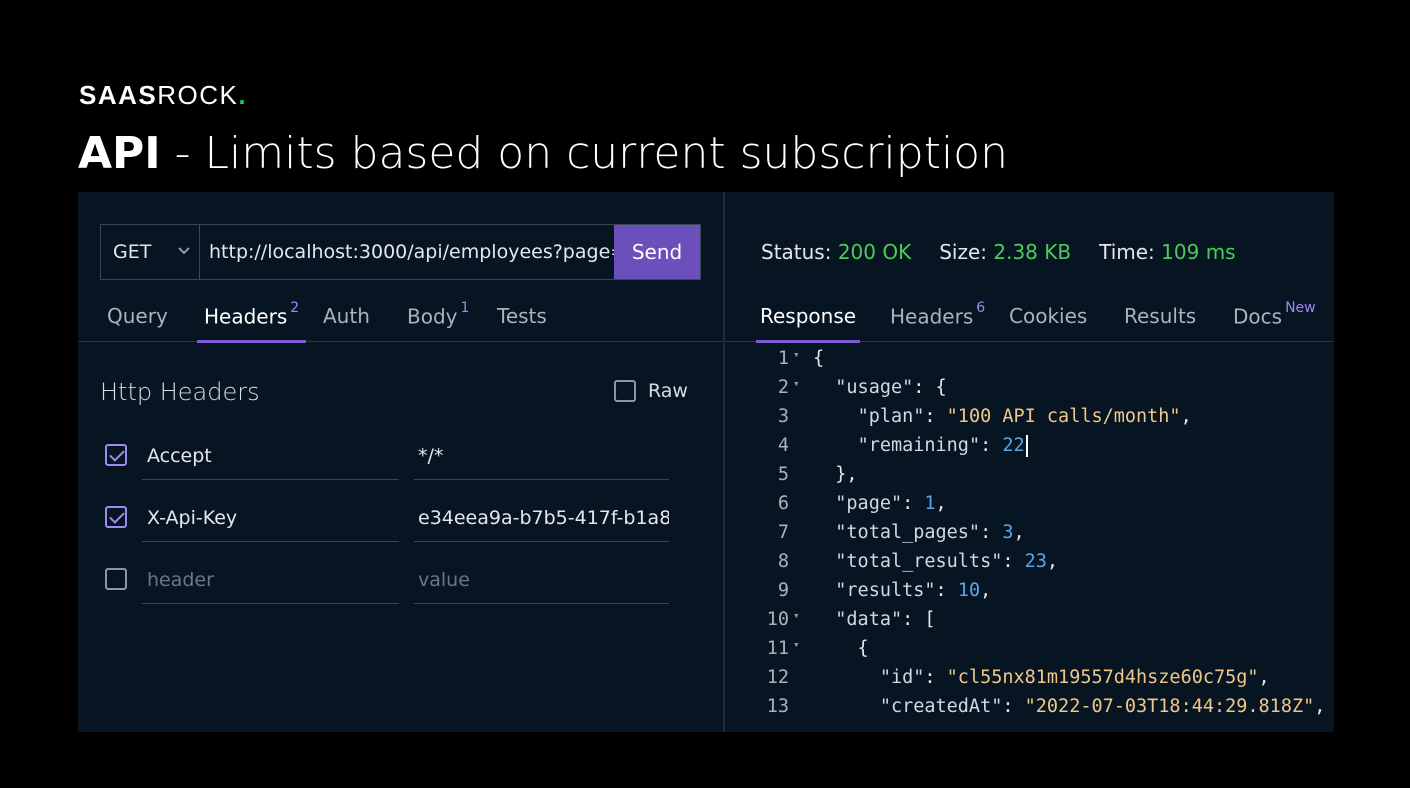  Describe the element at coordinates (668, 391) in the screenshot. I see `raw-label: Raw` at that location.